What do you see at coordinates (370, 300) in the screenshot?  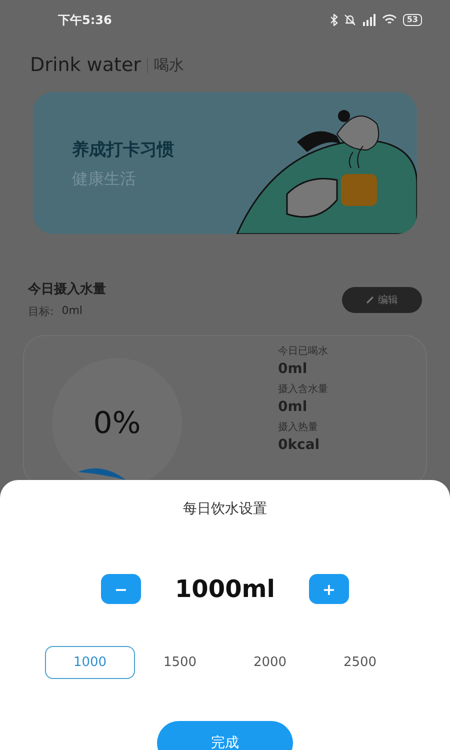 I see `pencil-icon` at bounding box center [370, 300].